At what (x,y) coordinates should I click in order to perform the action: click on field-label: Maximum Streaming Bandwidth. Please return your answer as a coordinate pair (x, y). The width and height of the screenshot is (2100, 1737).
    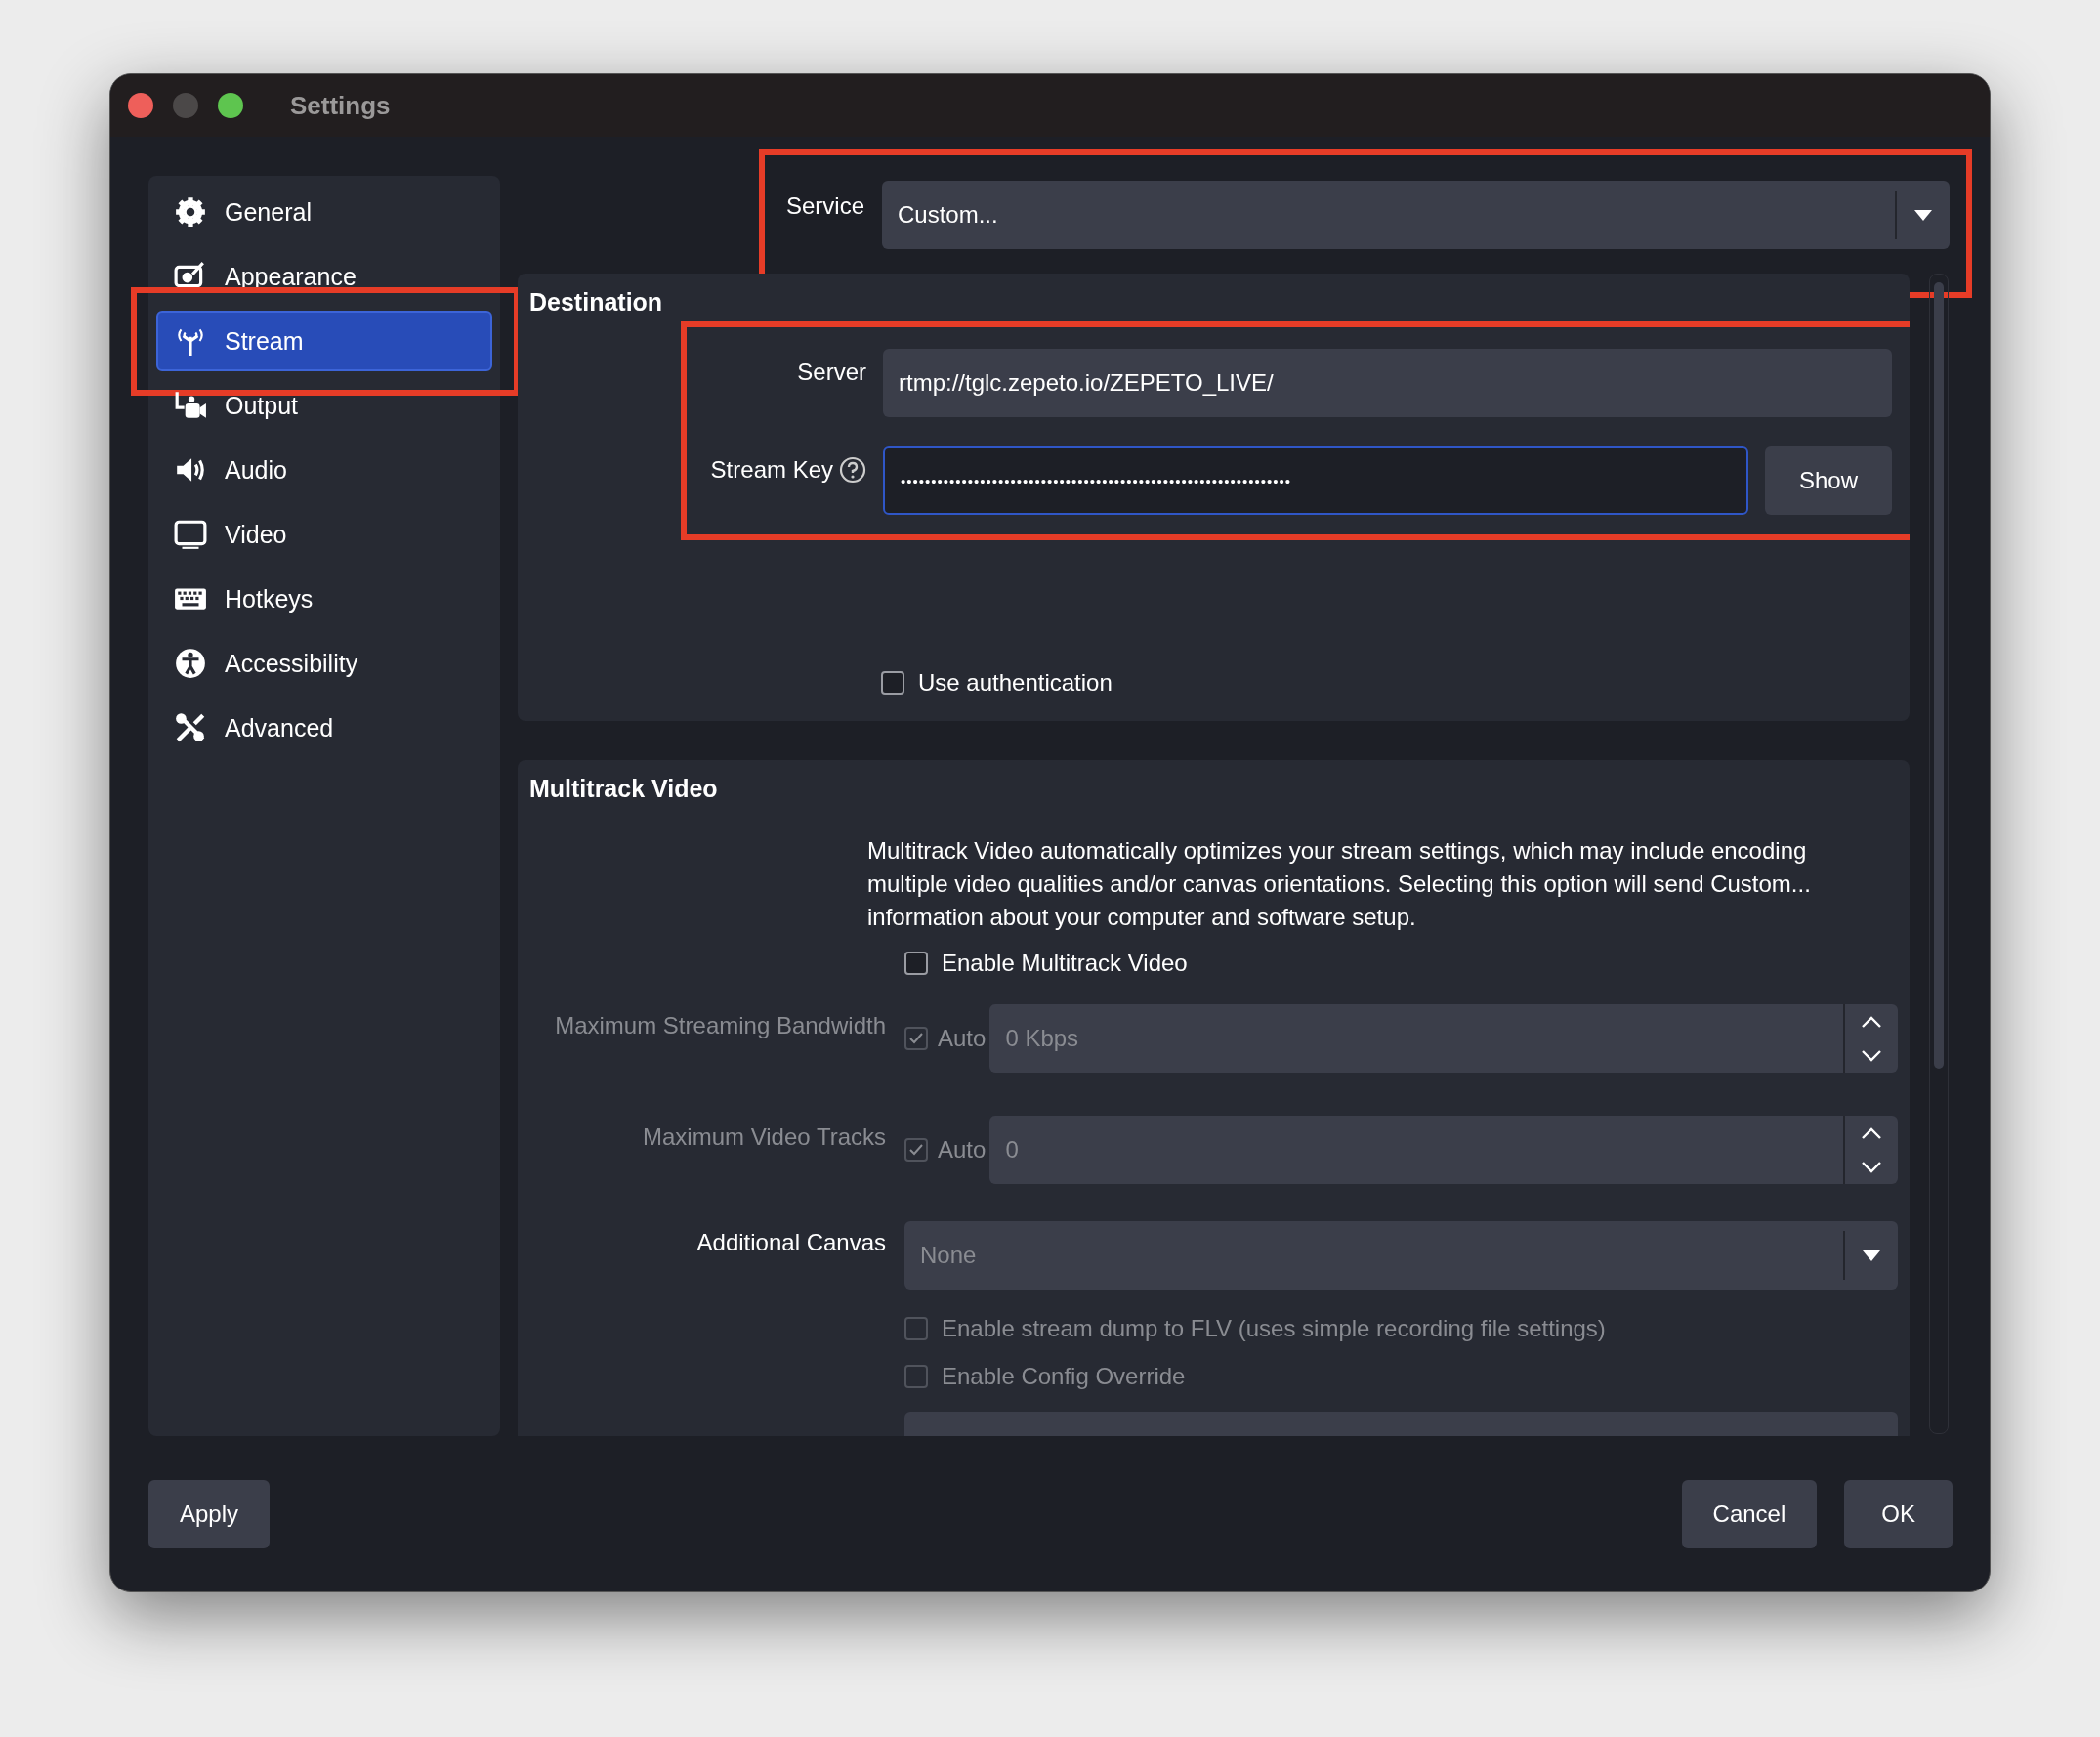
    Looking at the image, I should click on (720, 1025).